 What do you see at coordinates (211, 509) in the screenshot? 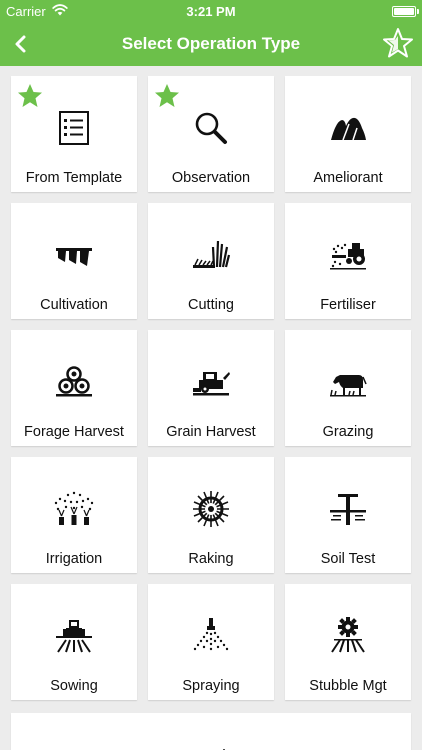
I see `rake-wheel-icon` at bounding box center [211, 509].